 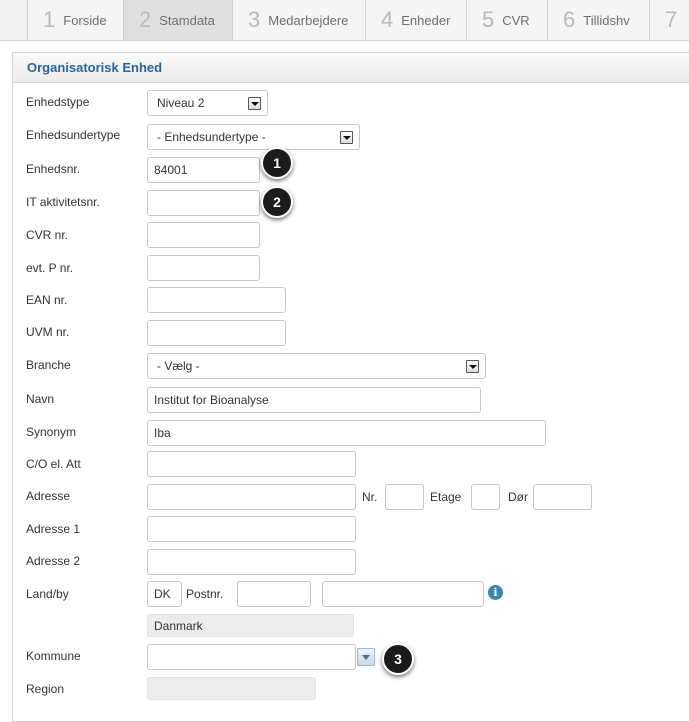 I want to click on land-by-label: Land/by, so click(x=47, y=594).